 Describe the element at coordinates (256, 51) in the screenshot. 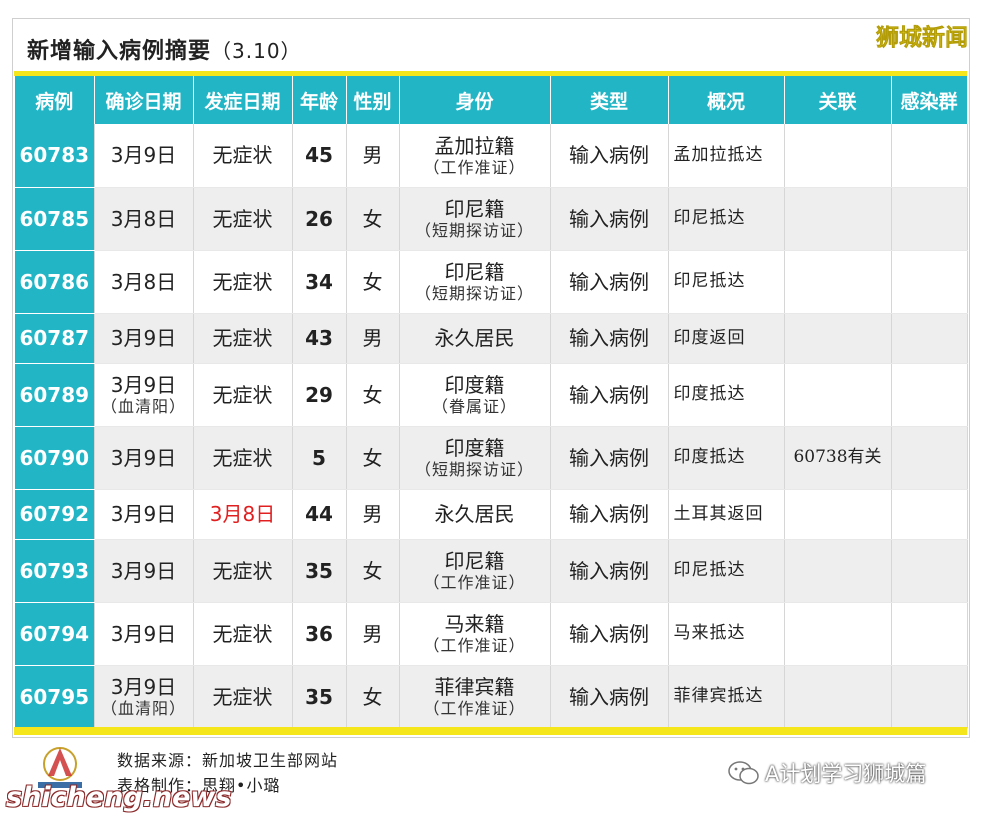

I see `title-date: （3.10）` at that location.